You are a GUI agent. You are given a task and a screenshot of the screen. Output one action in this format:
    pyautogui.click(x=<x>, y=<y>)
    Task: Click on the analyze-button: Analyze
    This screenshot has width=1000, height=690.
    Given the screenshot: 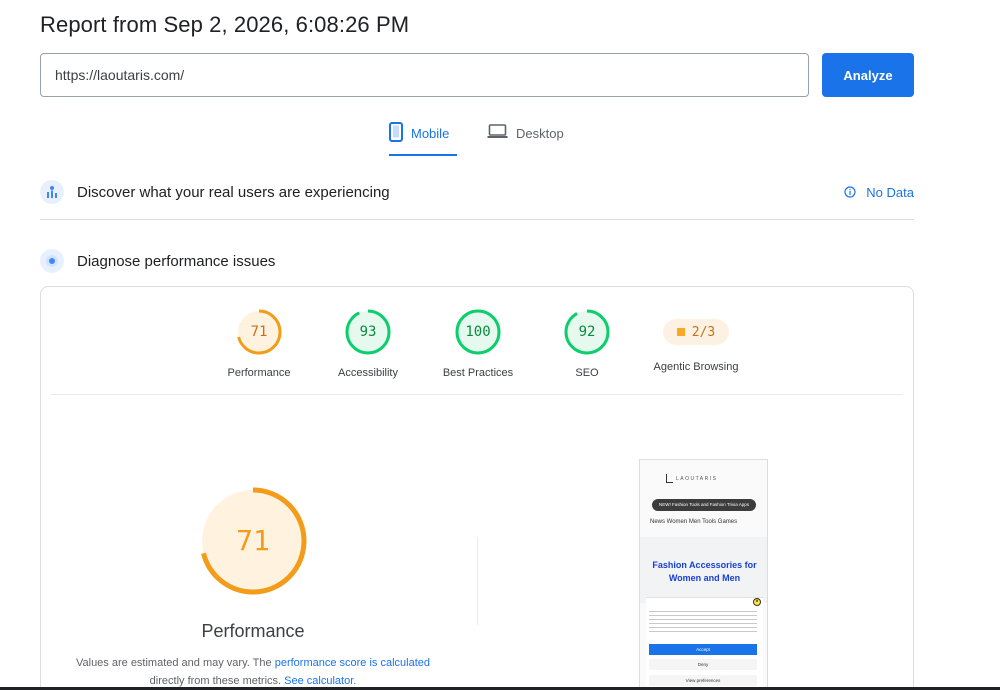 What is the action you would take?
    pyautogui.click(x=868, y=75)
    